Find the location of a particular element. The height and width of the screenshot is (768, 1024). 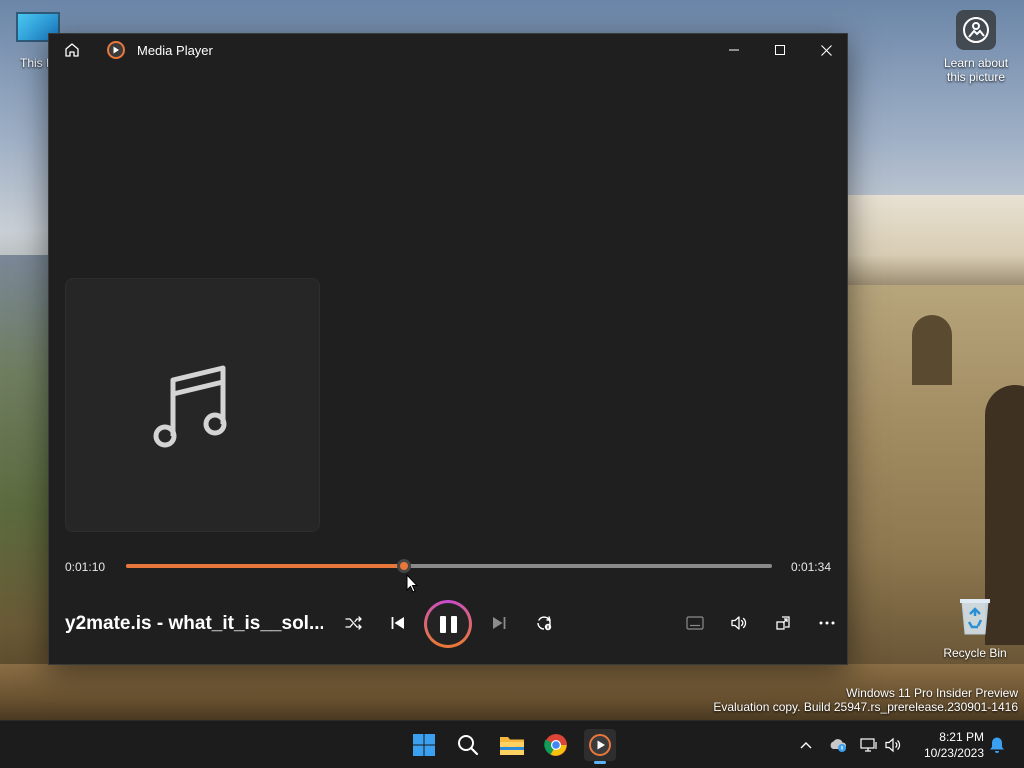

more-options-button is located at coordinates (827, 623).